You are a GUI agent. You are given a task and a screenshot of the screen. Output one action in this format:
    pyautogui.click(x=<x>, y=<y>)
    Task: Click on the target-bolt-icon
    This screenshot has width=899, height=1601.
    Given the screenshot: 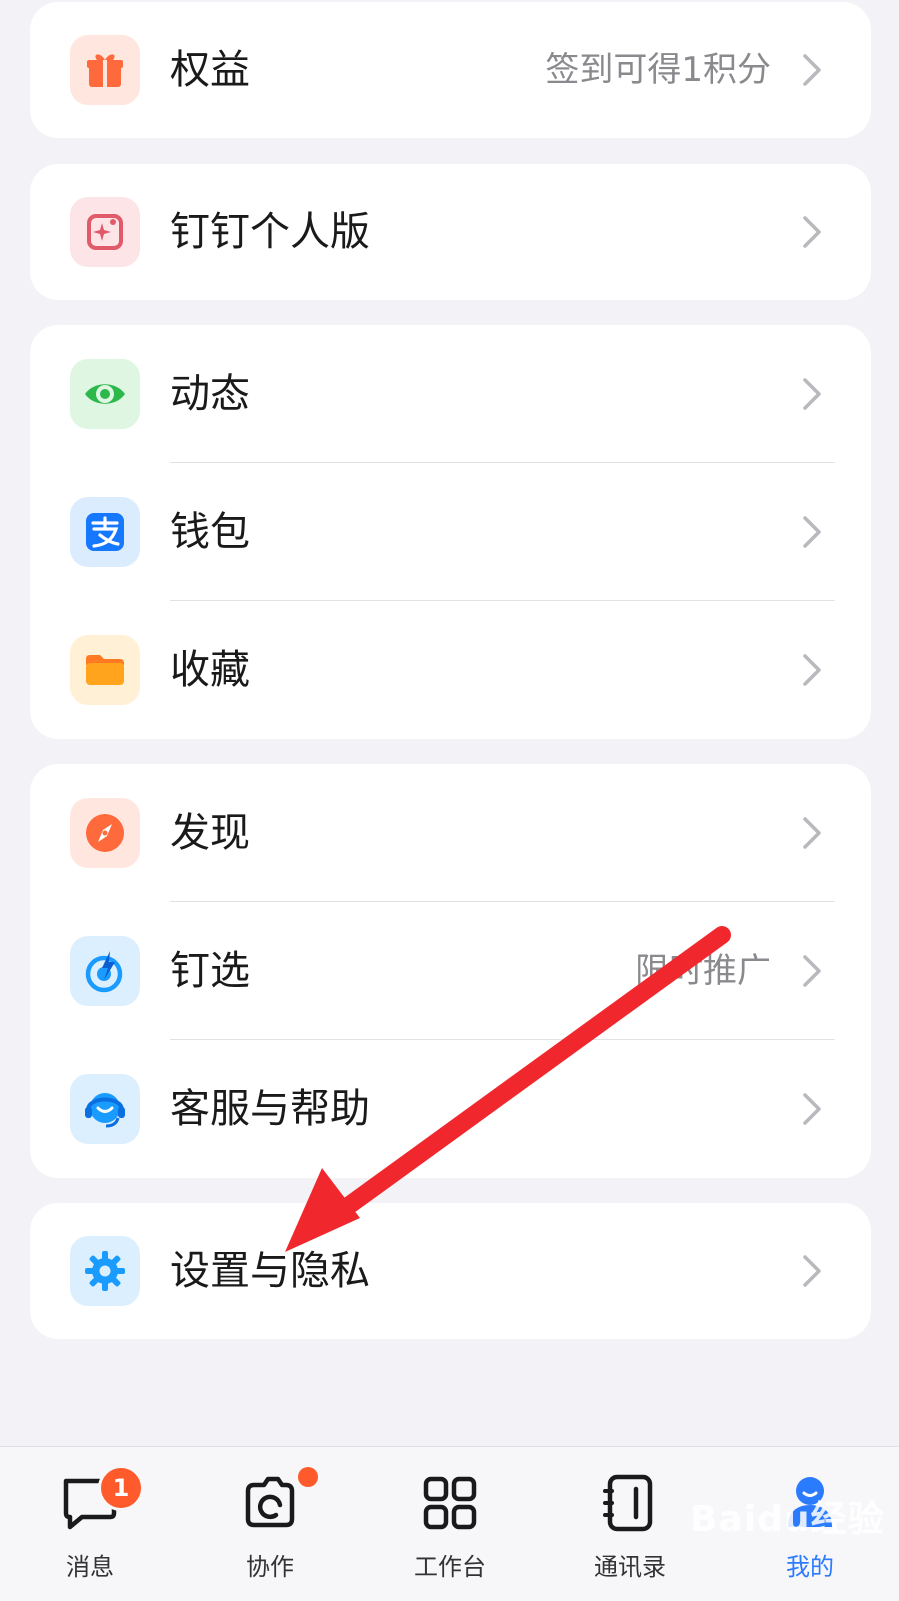 What is the action you would take?
    pyautogui.click(x=105, y=971)
    